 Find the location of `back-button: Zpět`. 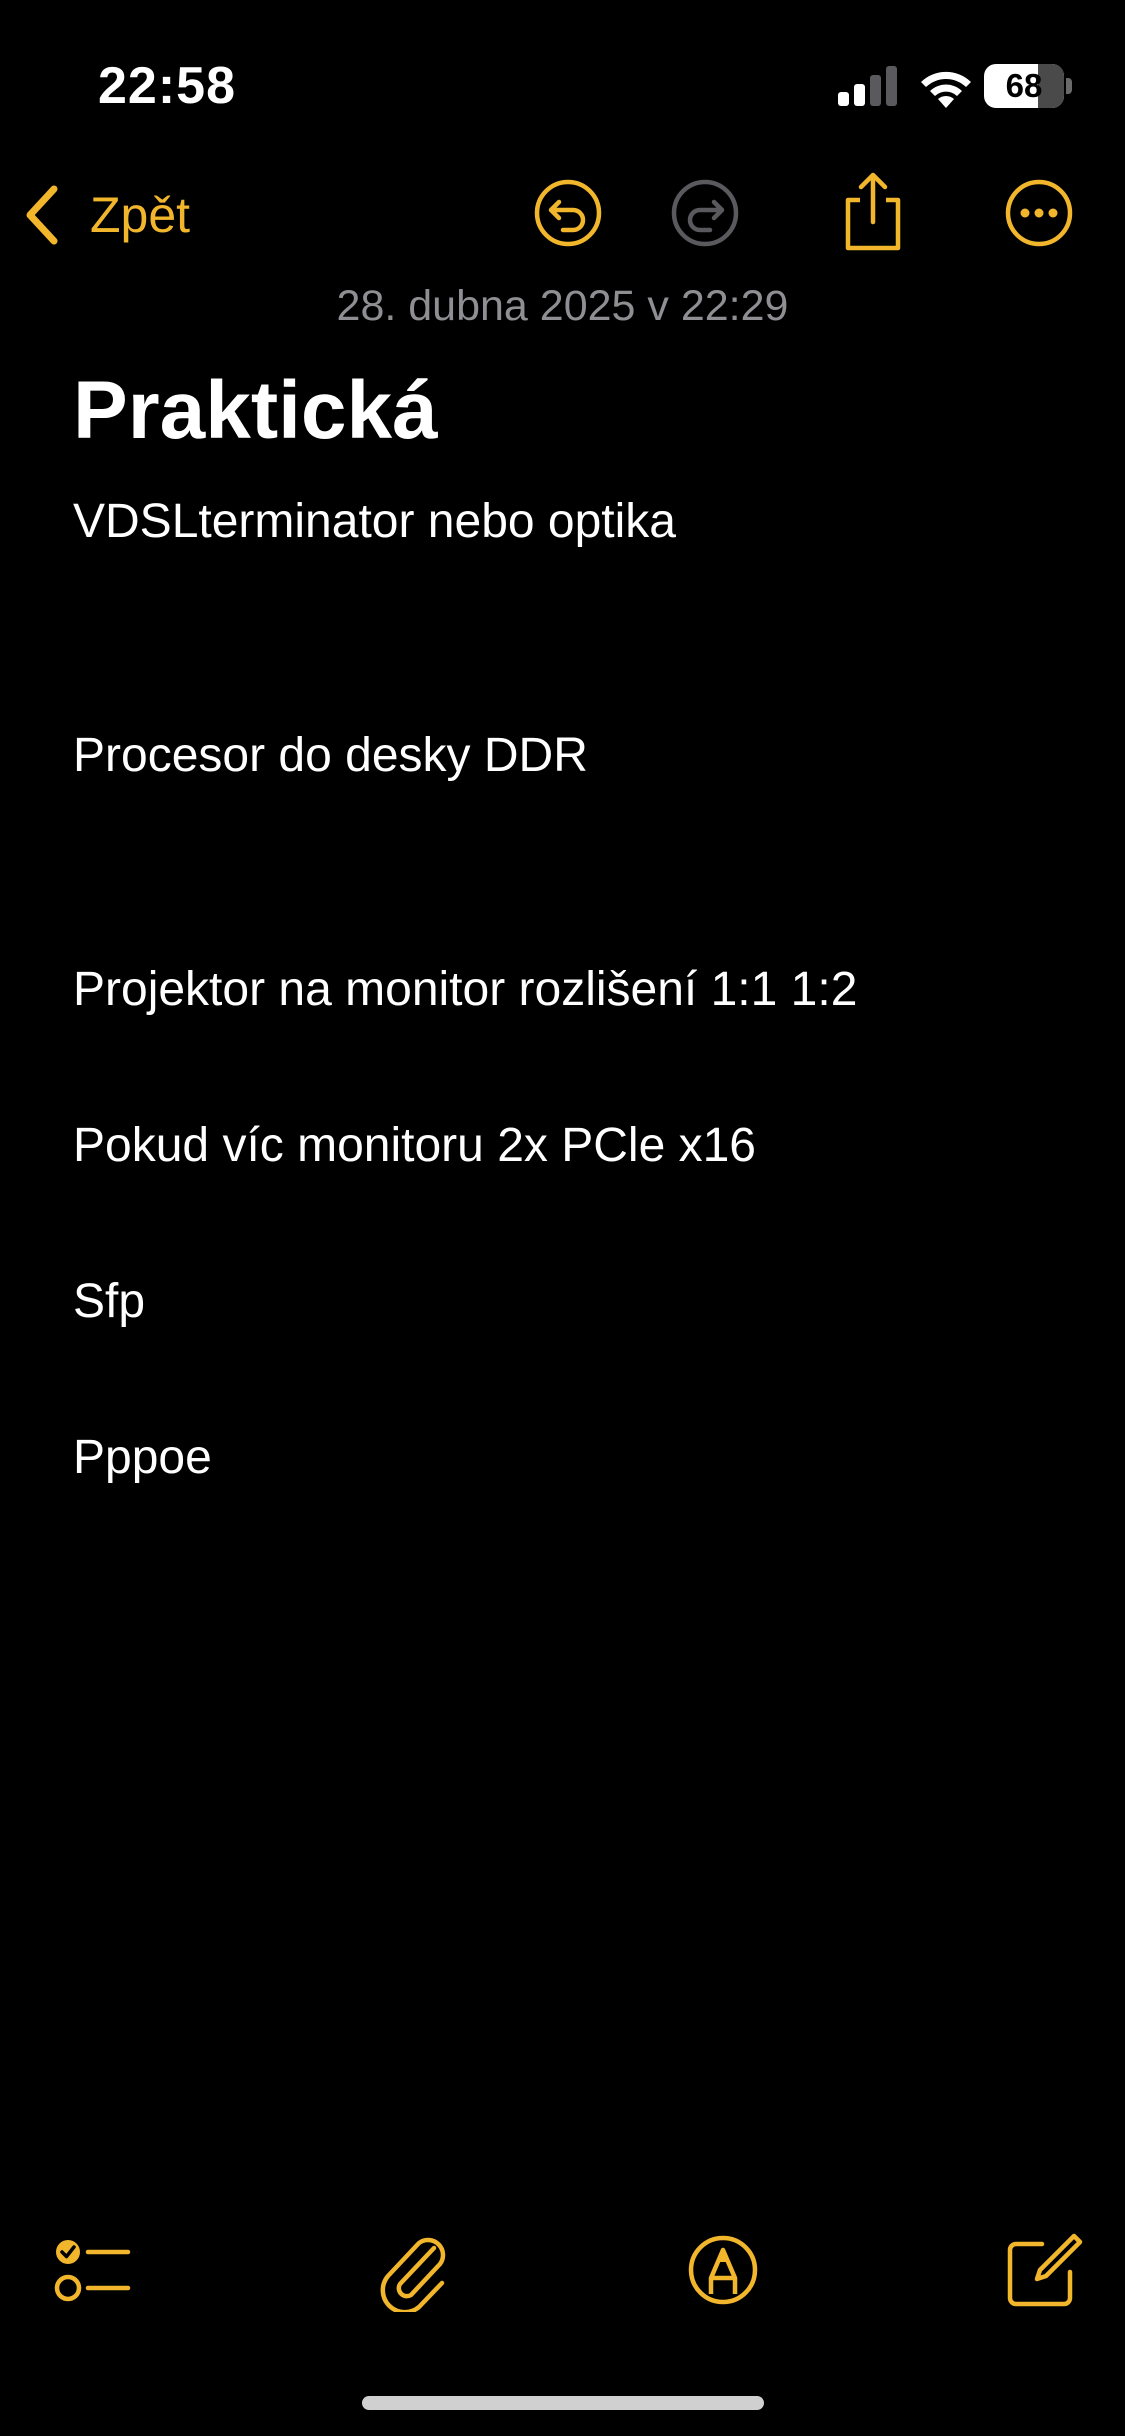

back-button: Zpět is located at coordinates (106, 215).